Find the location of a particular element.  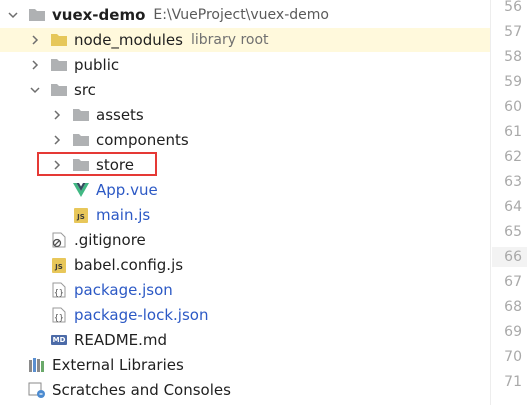

line-number: 62 is located at coordinates (513, 157).